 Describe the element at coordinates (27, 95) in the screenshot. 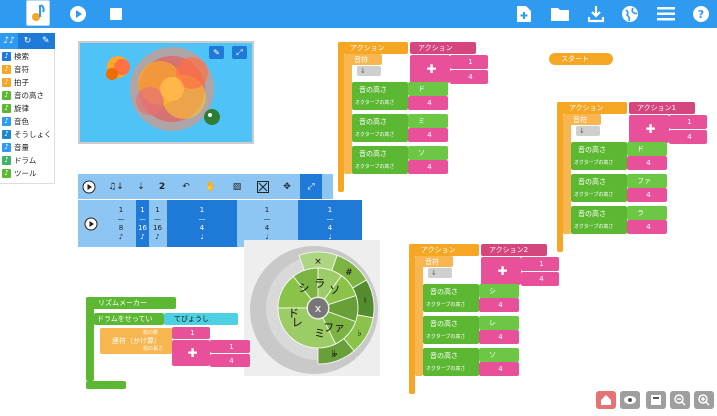

I see `palette-item: ♪ 音の高さ` at that location.